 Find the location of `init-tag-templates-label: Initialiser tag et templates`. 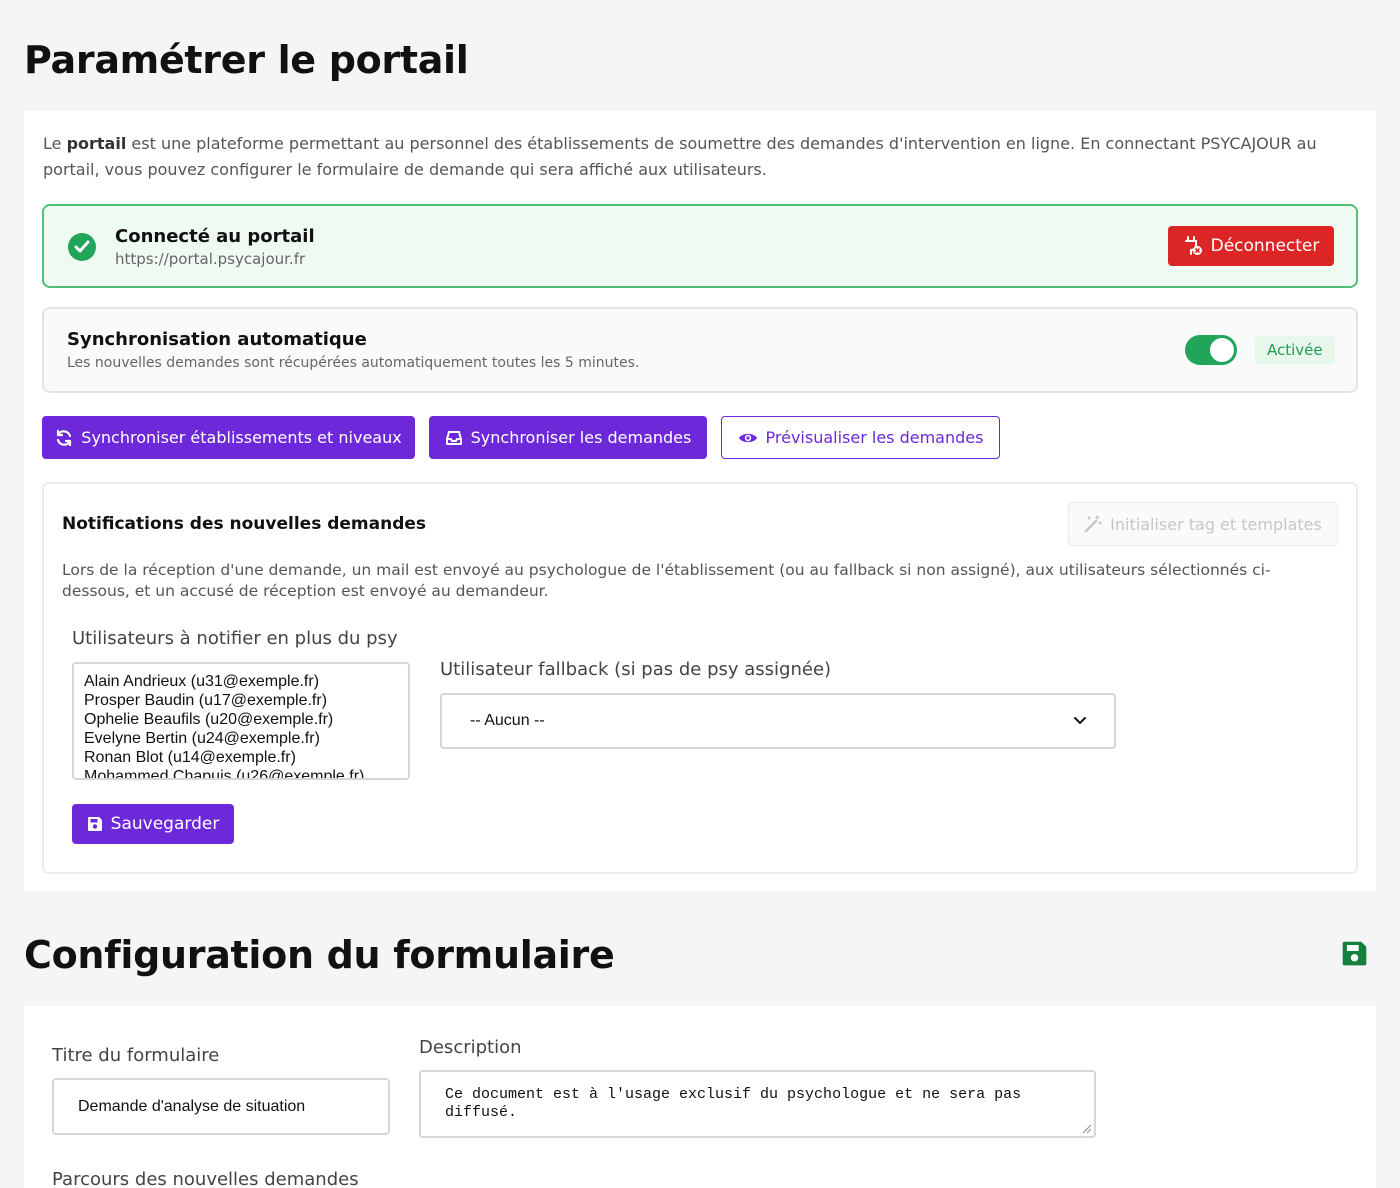

init-tag-templates-label: Initialiser tag et templates is located at coordinates (1216, 524).